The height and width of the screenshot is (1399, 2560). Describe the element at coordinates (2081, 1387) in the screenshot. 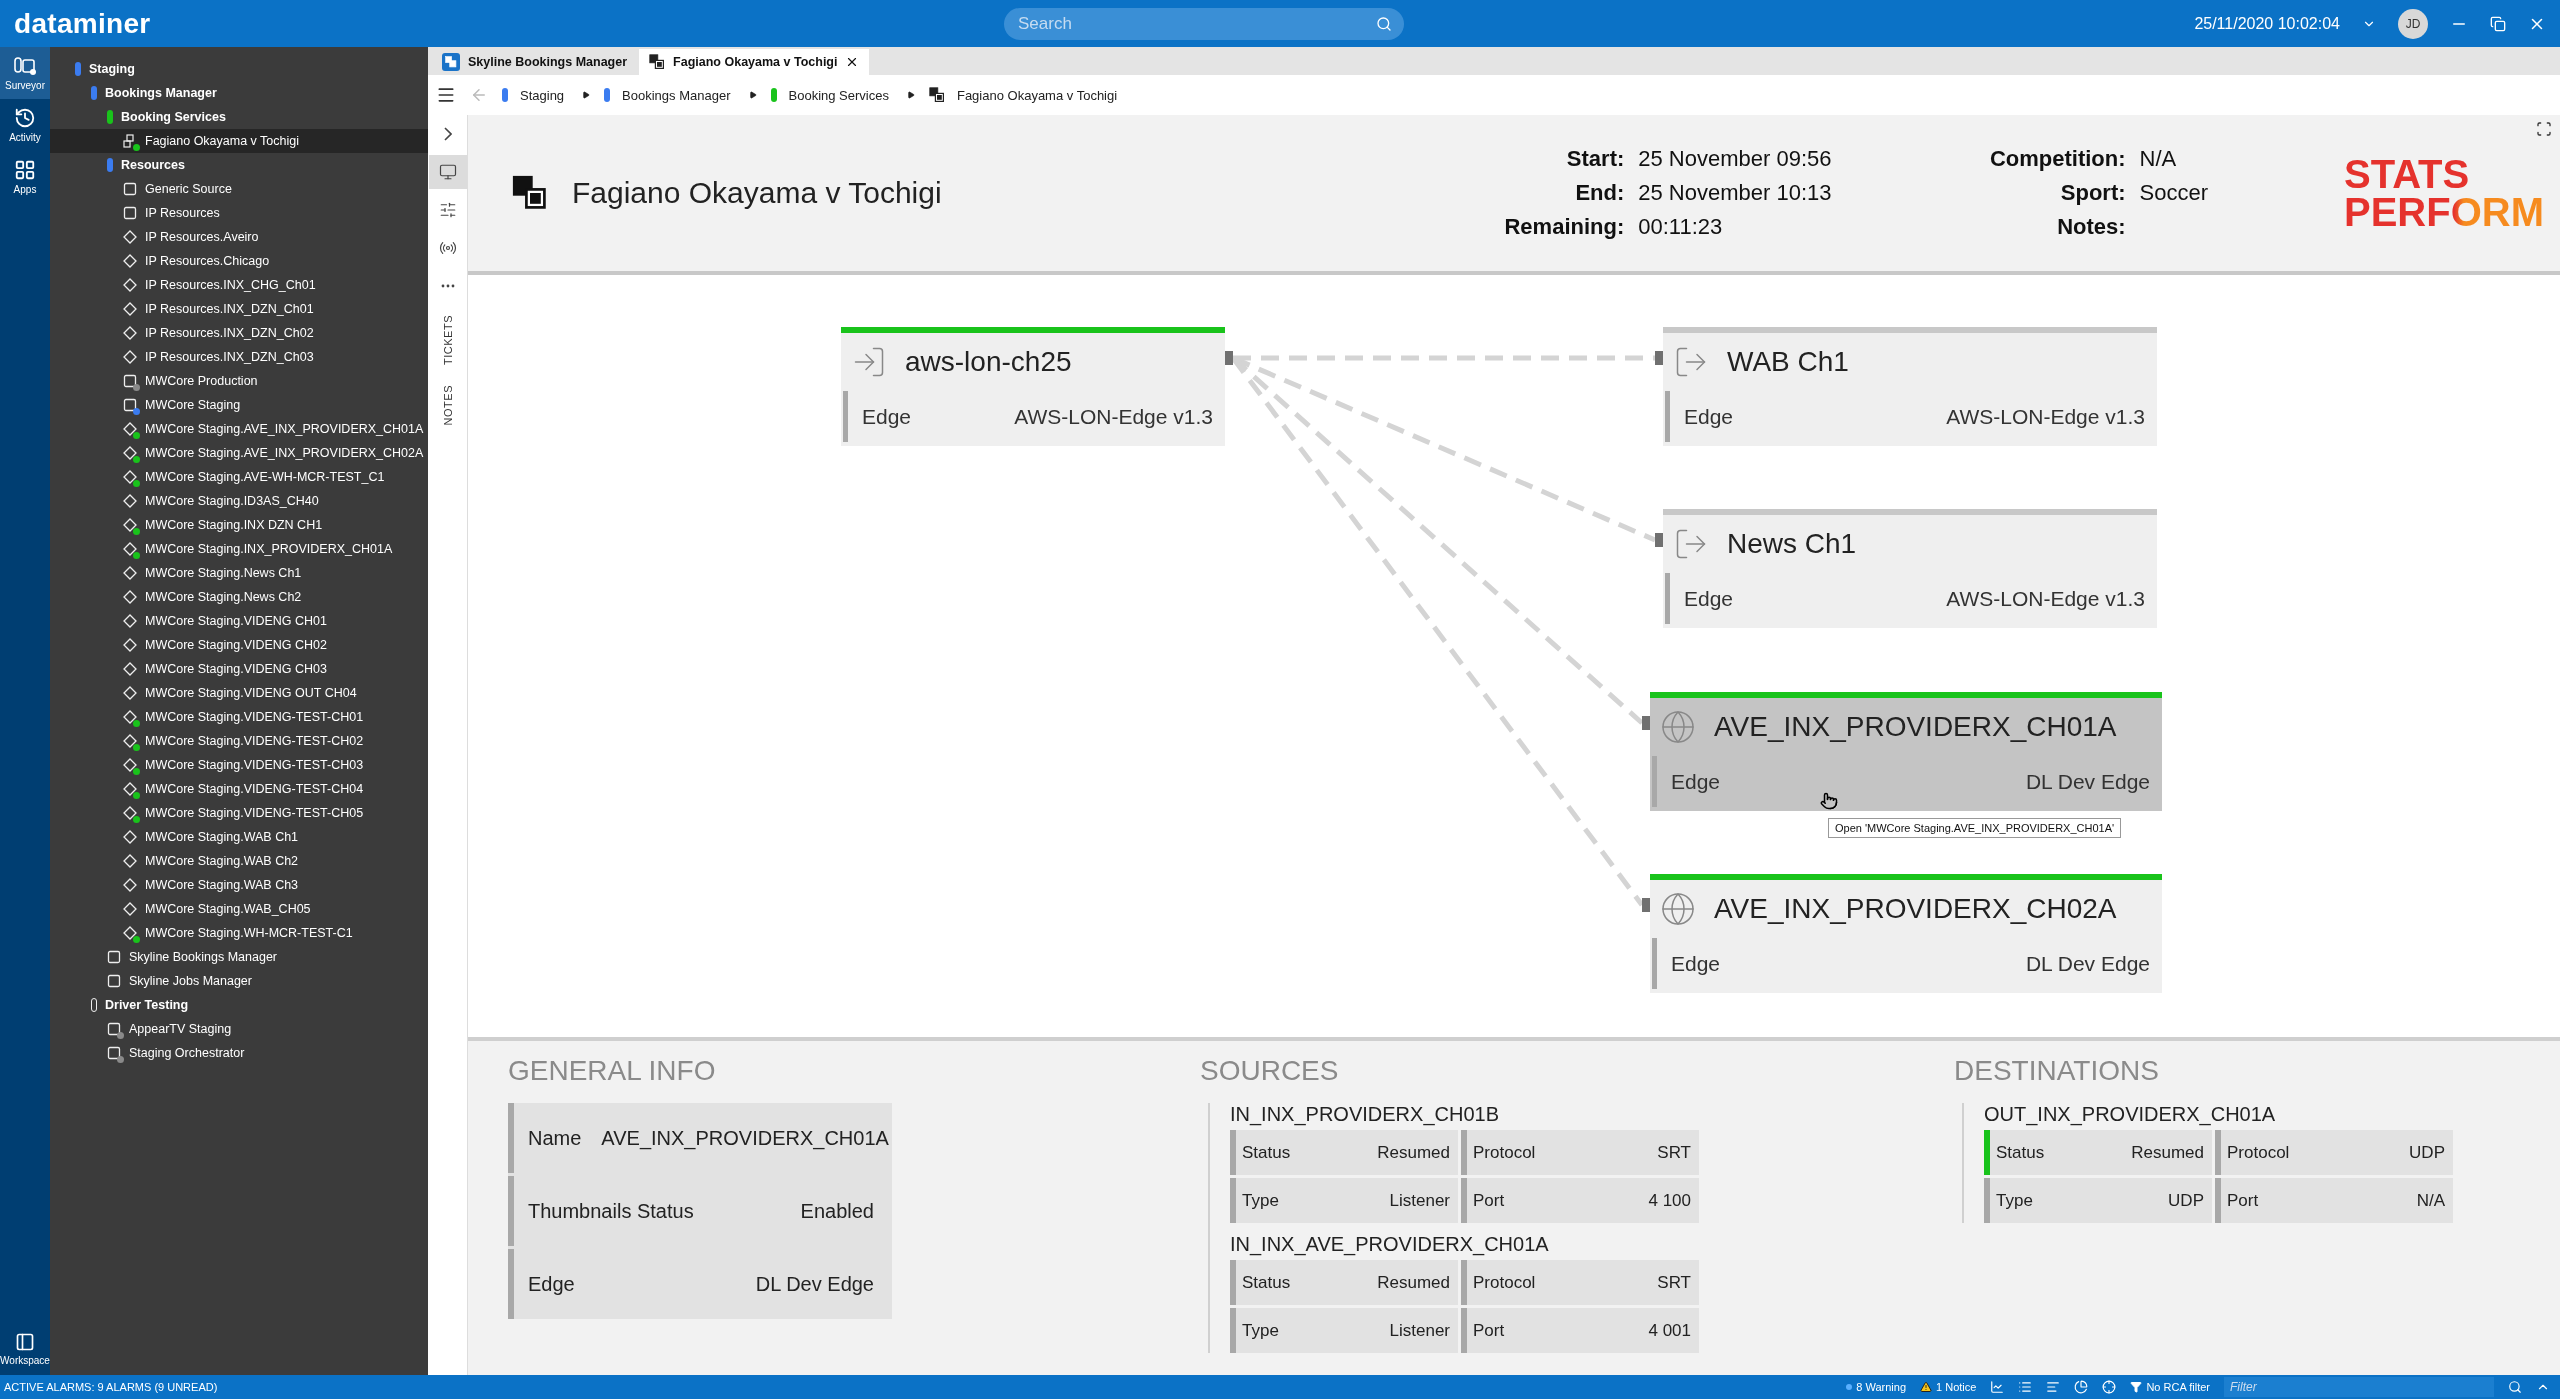

I see `pie-chart-icon` at that location.